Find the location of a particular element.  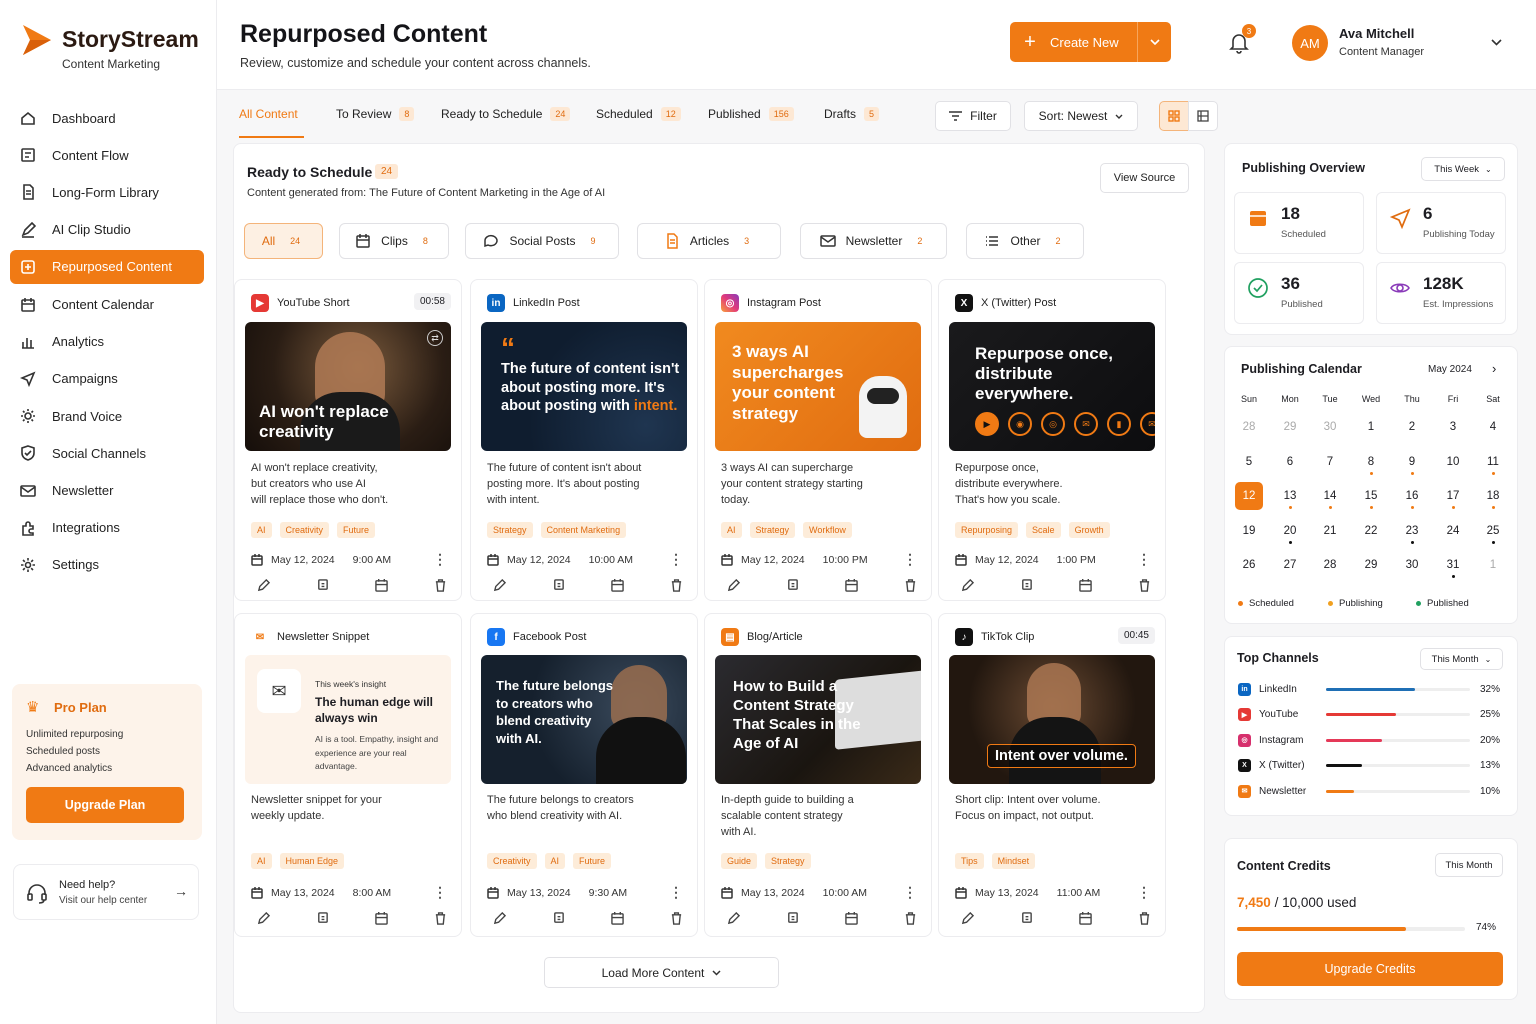

calendar-day: 30 is located at coordinates (1412, 565).